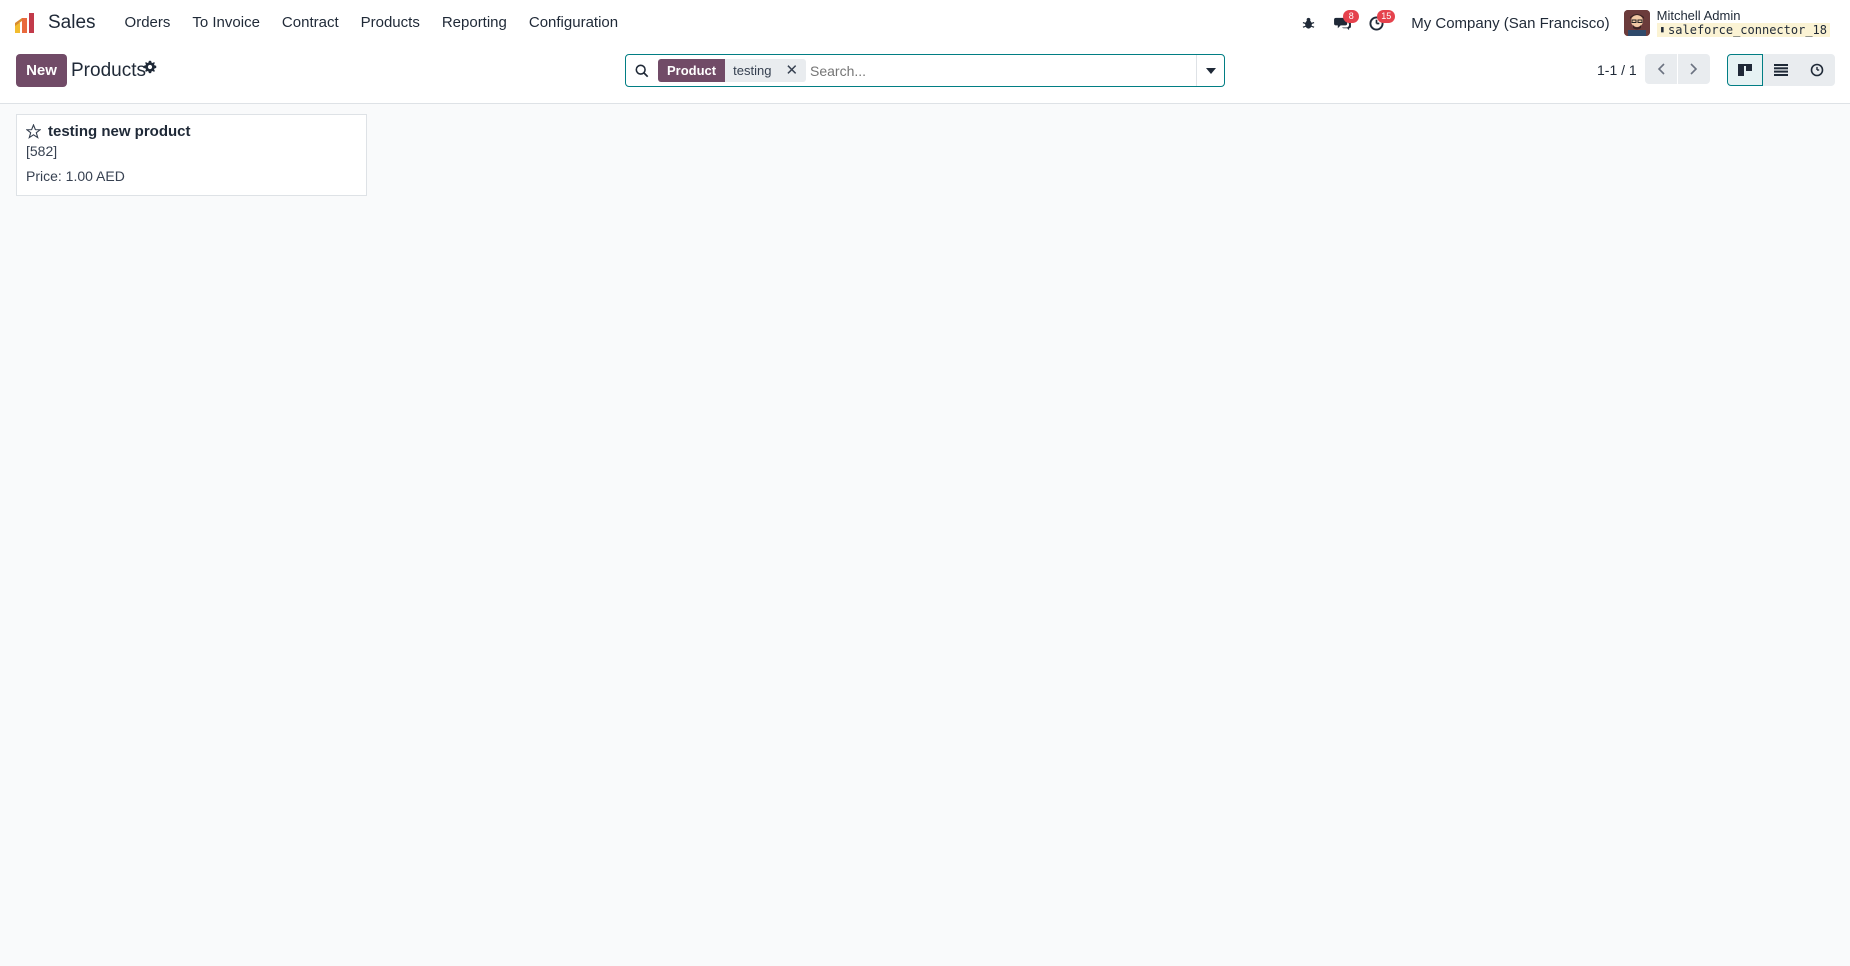  Describe the element at coordinates (642, 71) in the screenshot. I see `search-icon` at that location.